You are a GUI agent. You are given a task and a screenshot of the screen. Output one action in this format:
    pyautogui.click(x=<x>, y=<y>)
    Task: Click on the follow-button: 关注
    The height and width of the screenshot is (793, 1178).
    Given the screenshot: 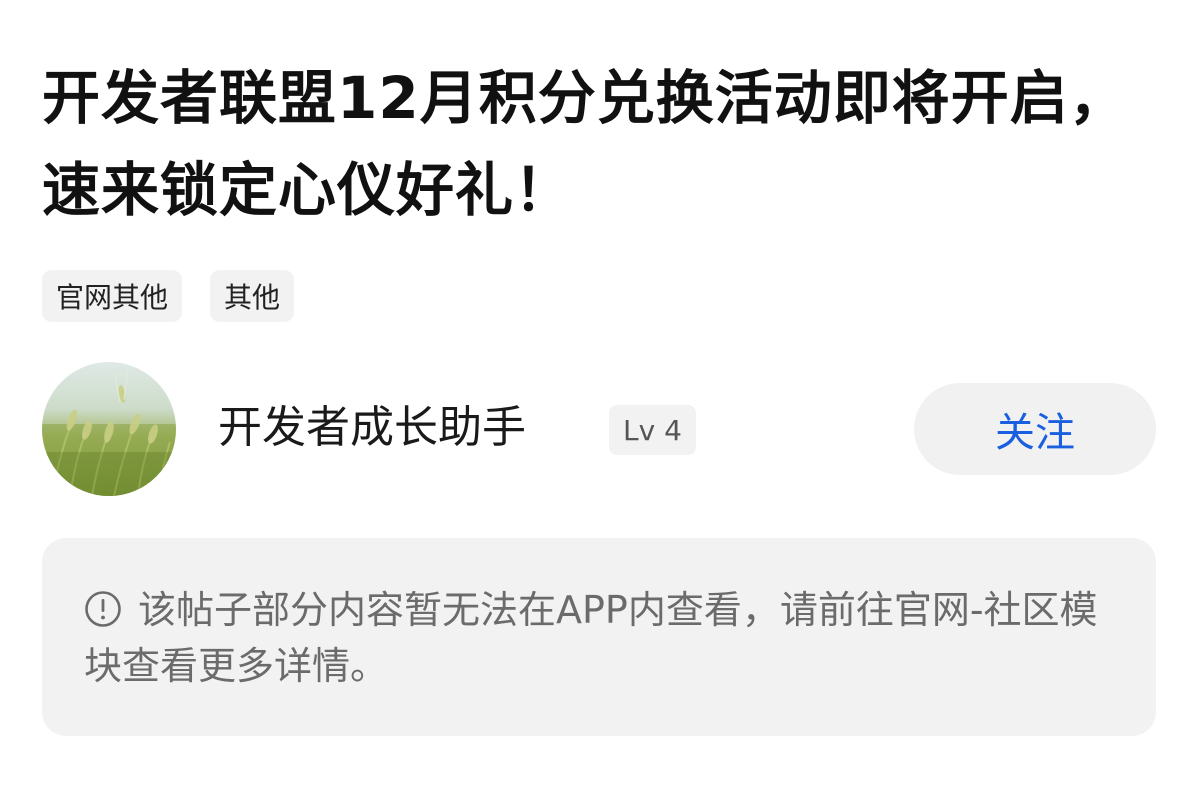 What is the action you would take?
    pyautogui.click(x=1035, y=429)
    